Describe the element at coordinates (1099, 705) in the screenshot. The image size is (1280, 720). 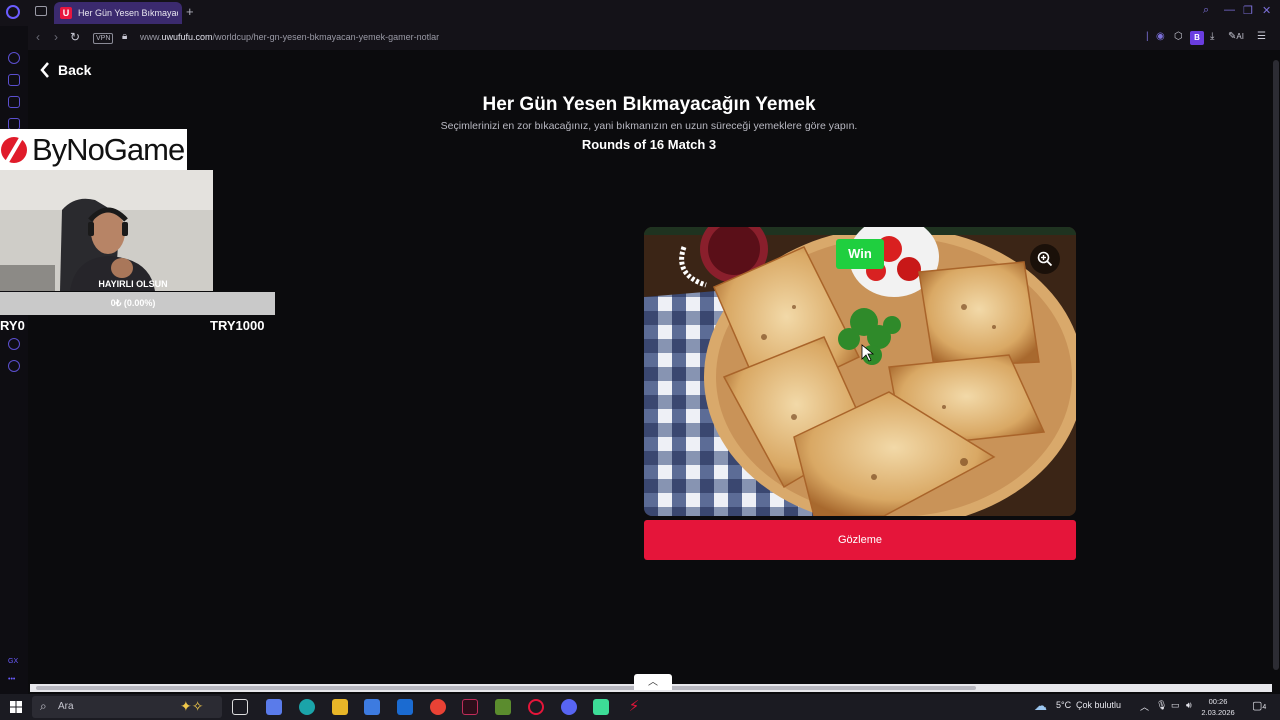
I see `weather-text: Çok bulutlu` at that location.